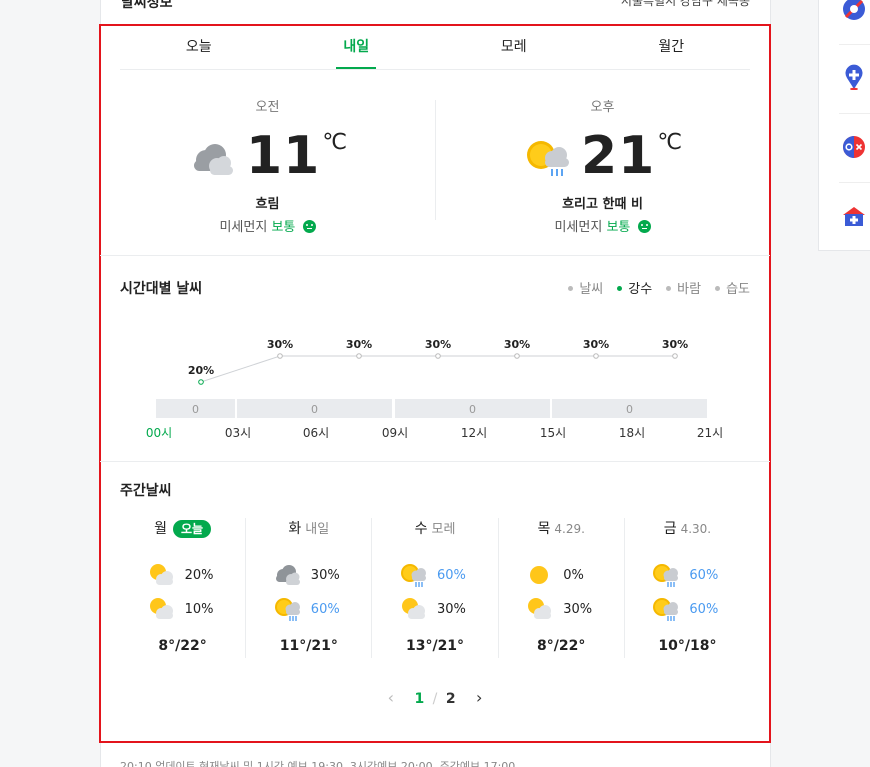 This screenshot has width=870, height=767. I want to click on am-condition: 흐림, so click(267, 204).